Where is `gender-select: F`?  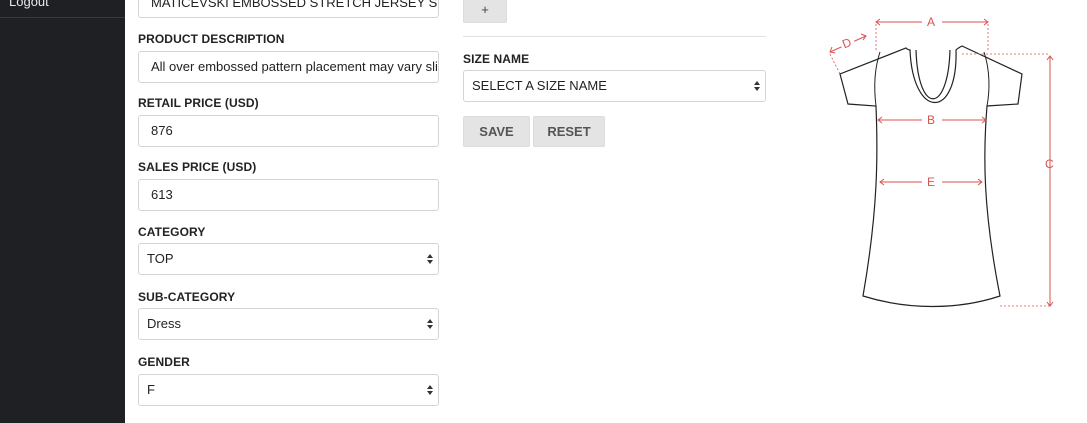 gender-select: F is located at coordinates (288, 390).